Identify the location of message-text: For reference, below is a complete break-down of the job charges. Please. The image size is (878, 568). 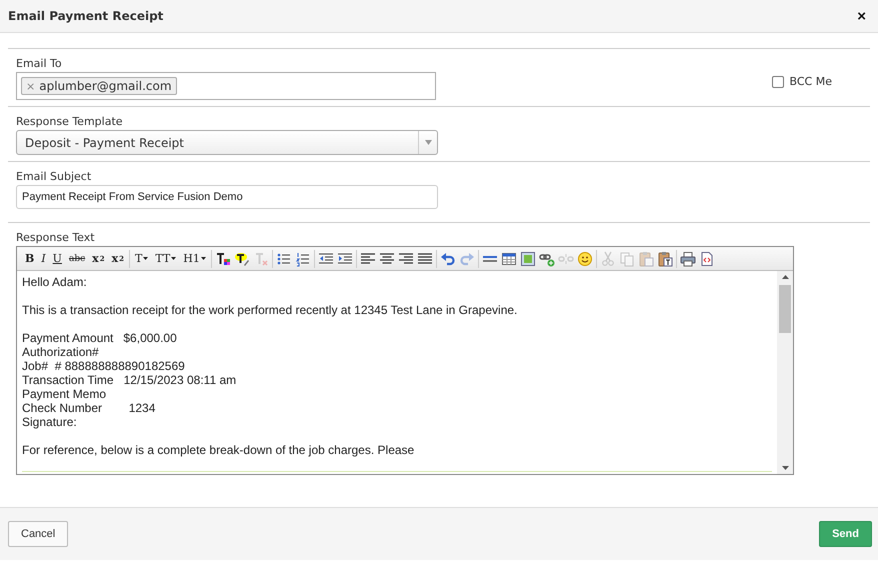
(218, 450).